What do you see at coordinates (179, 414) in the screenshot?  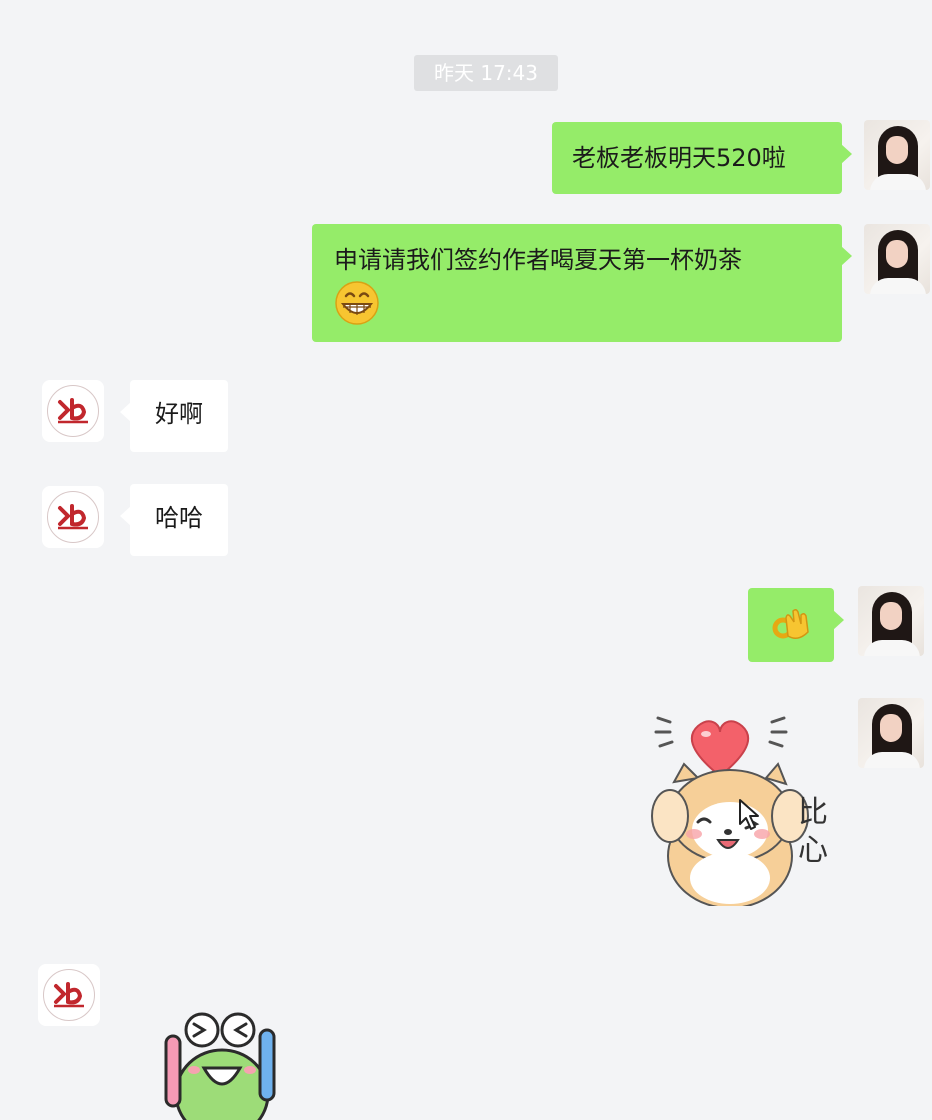 I see `message-text: 好啊` at bounding box center [179, 414].